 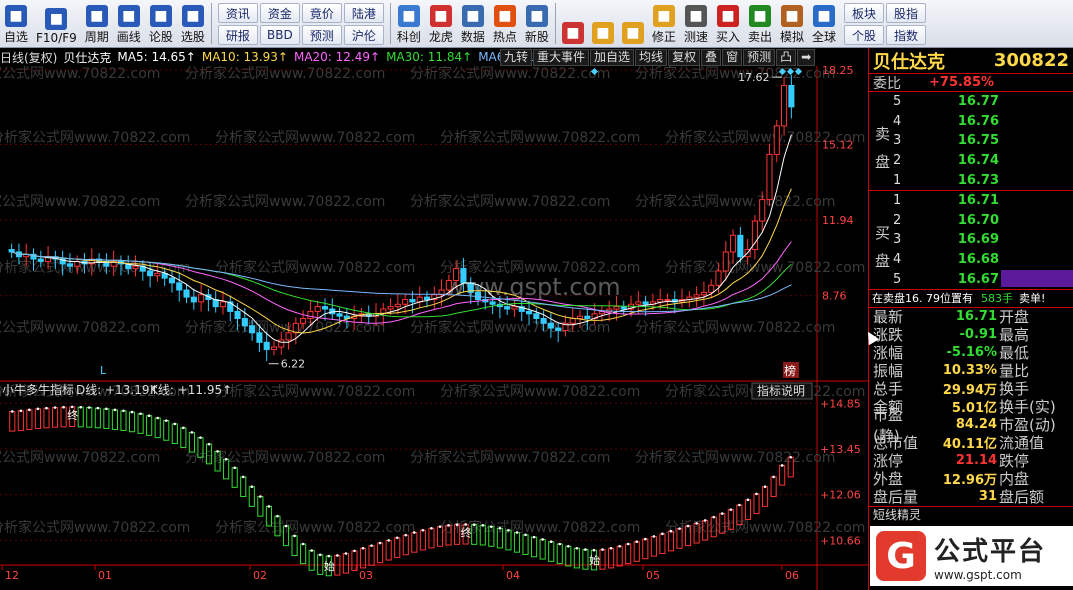 What do you see at coordinates (760, 23) in the screenshot?
I see `sell-button: ■ 卖出` at bounding box center [760, 23].